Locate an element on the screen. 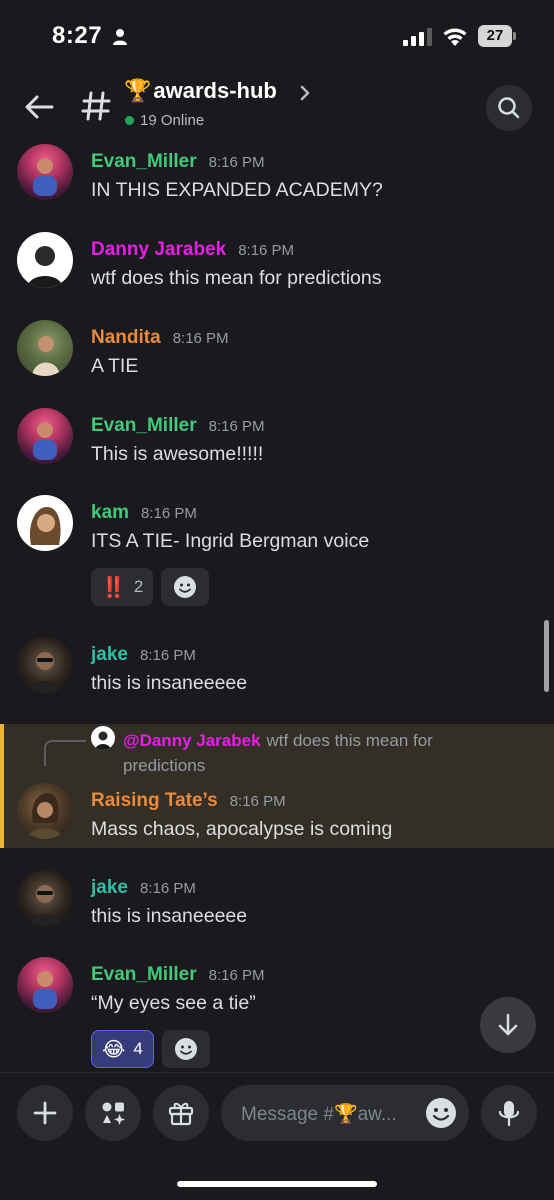 Image resolution: width=554 pixels, height=1200 pixels. reaction-count: 4 is located at coordinates (138, 1048).